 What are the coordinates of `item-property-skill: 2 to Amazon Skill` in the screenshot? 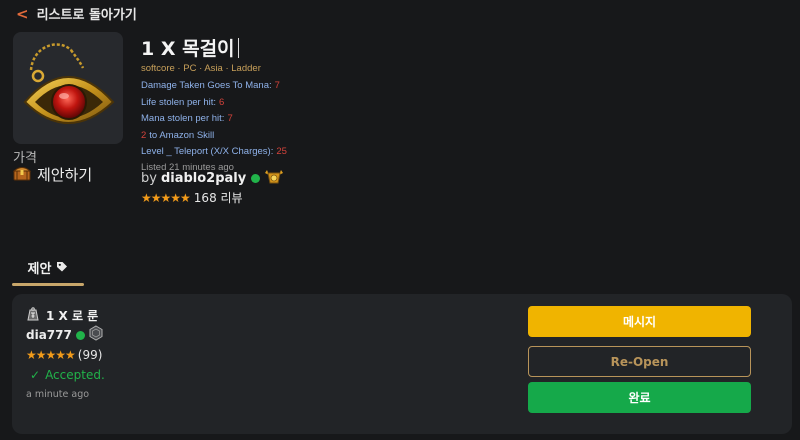 It's located at (214, 136).